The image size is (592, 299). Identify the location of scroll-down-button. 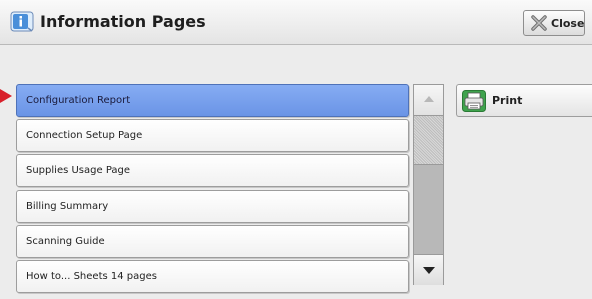
(428, 269).